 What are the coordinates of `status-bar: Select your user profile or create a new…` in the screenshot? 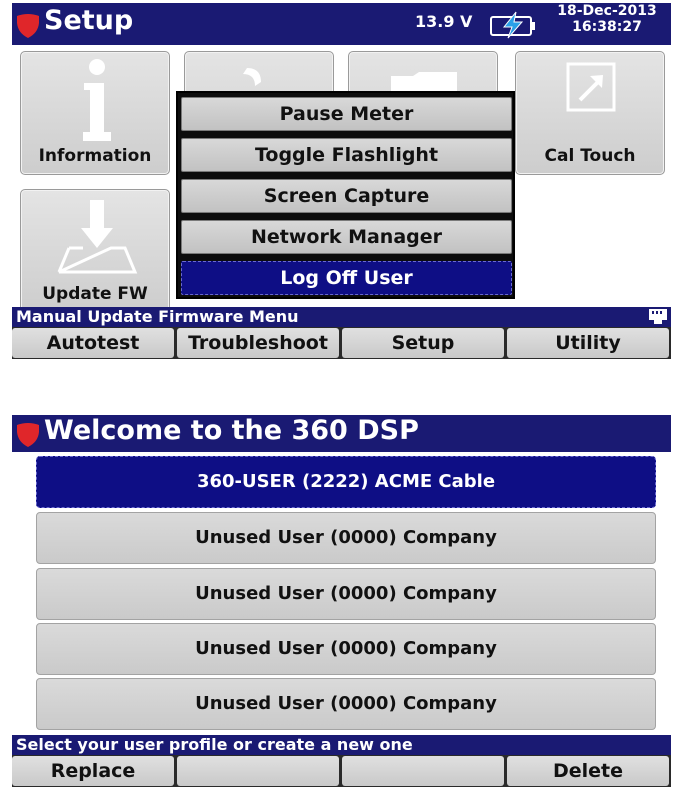 It's located at (341, 745).